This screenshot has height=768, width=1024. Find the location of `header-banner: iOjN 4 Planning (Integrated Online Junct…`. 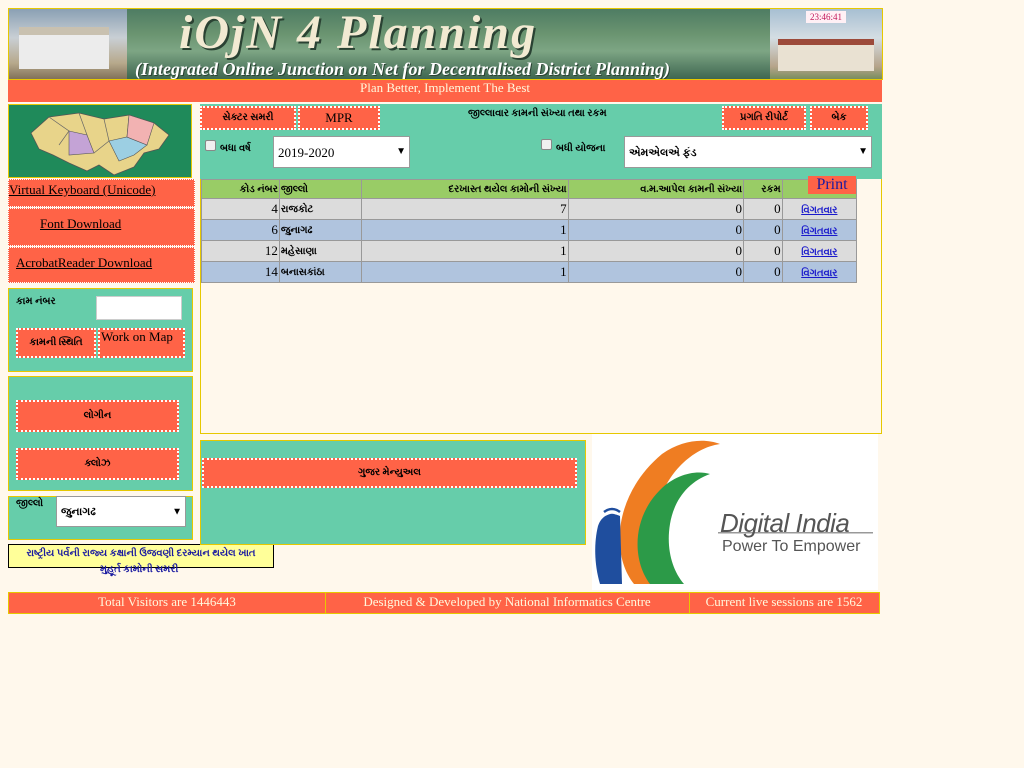

header-banner: iOjN 4 Planning (Integrated Online Junct… is located at coordinates (445, 44).